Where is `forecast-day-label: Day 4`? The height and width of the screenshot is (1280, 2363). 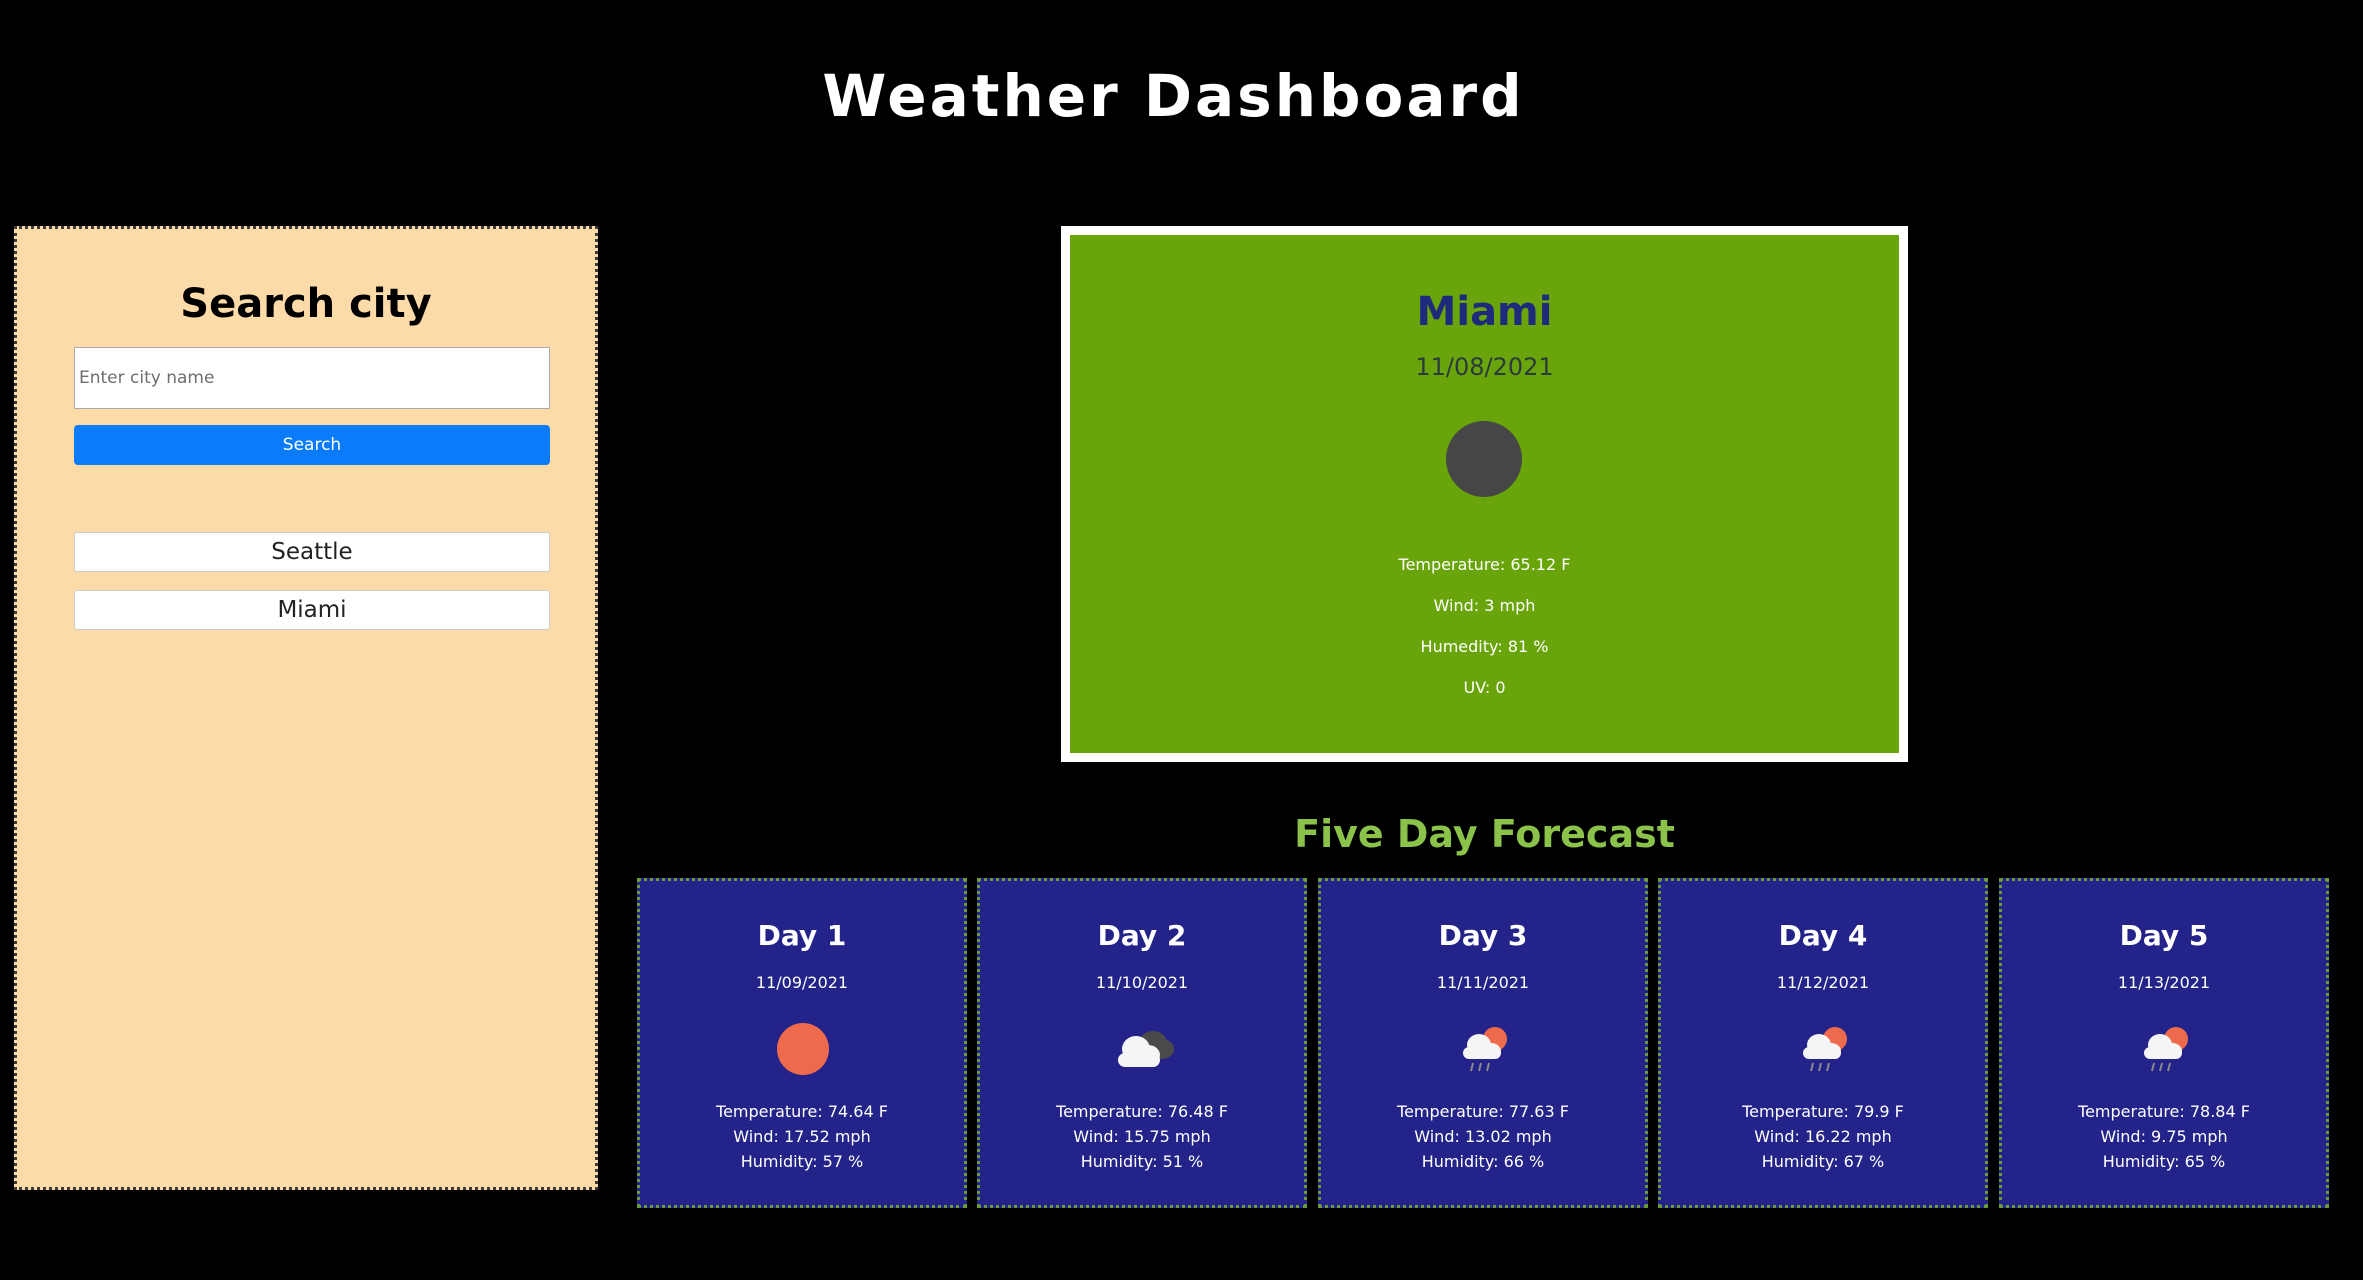 forecast-day-label: Day 4 is located at coordinates (1823, 935).